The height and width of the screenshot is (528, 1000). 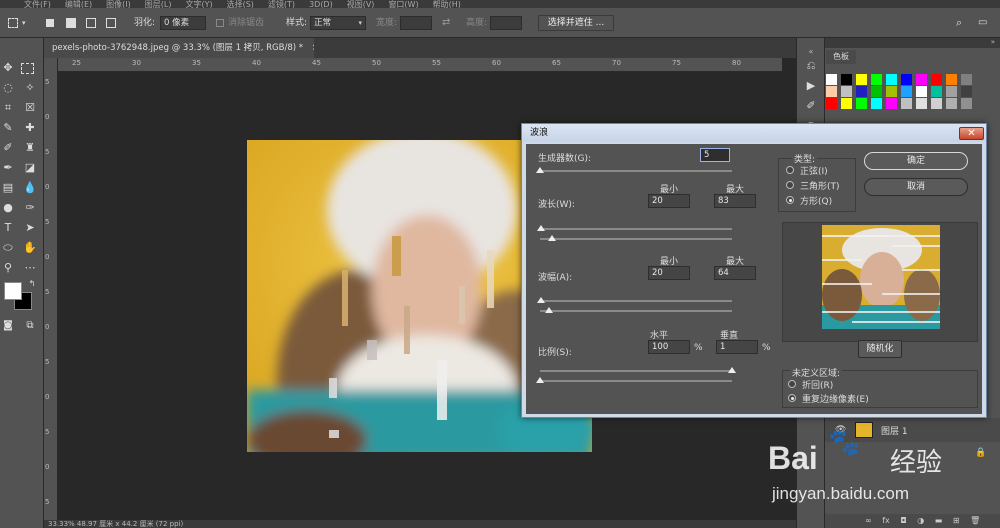 What do you see at coordinates (8, 128) in the screenshot?
I see `eyedropper-icon: ✎` at bounding box center [8, 128].